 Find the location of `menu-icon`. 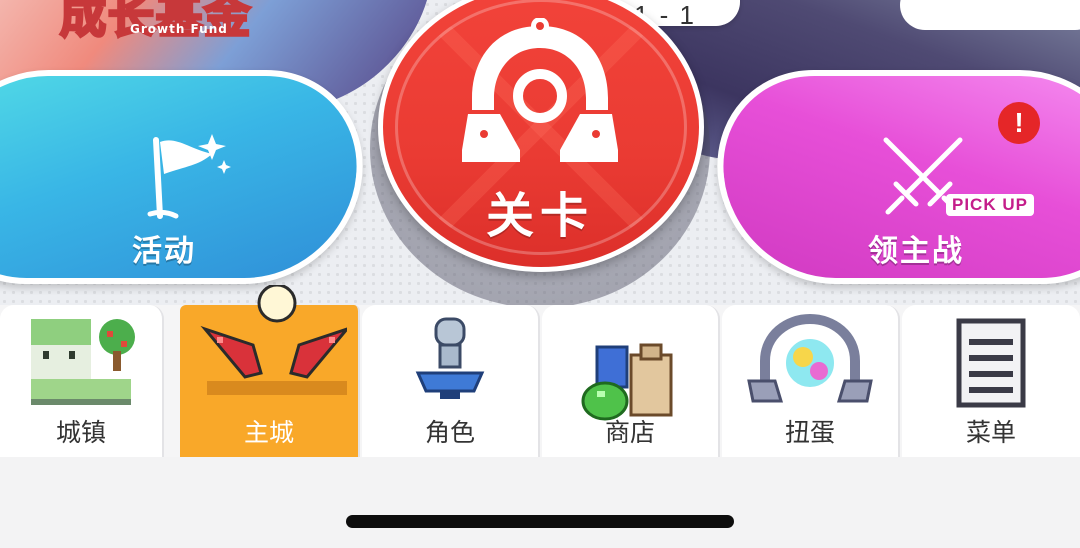

menu-icon is located at coordinates (991, 363).